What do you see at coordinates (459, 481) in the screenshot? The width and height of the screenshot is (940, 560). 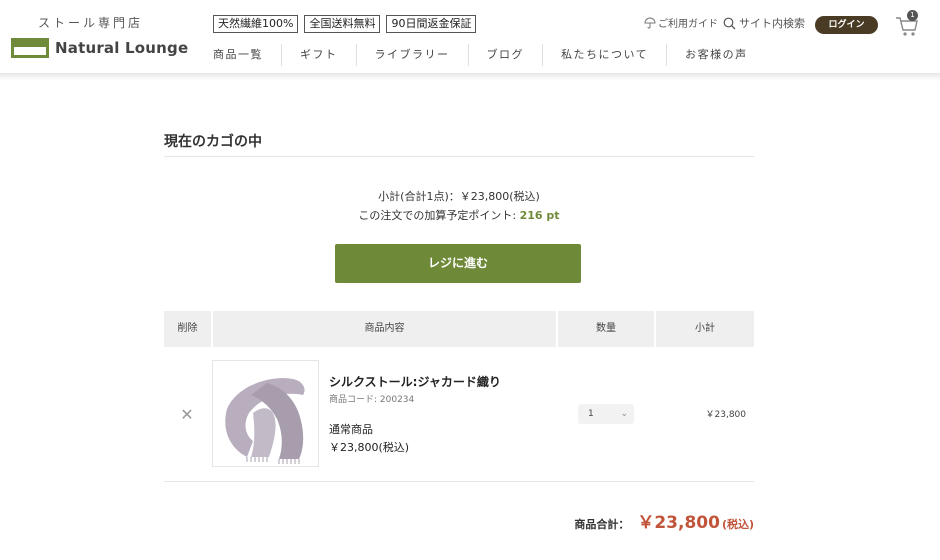 I see `row-divider` at bounding box center [459, 481].